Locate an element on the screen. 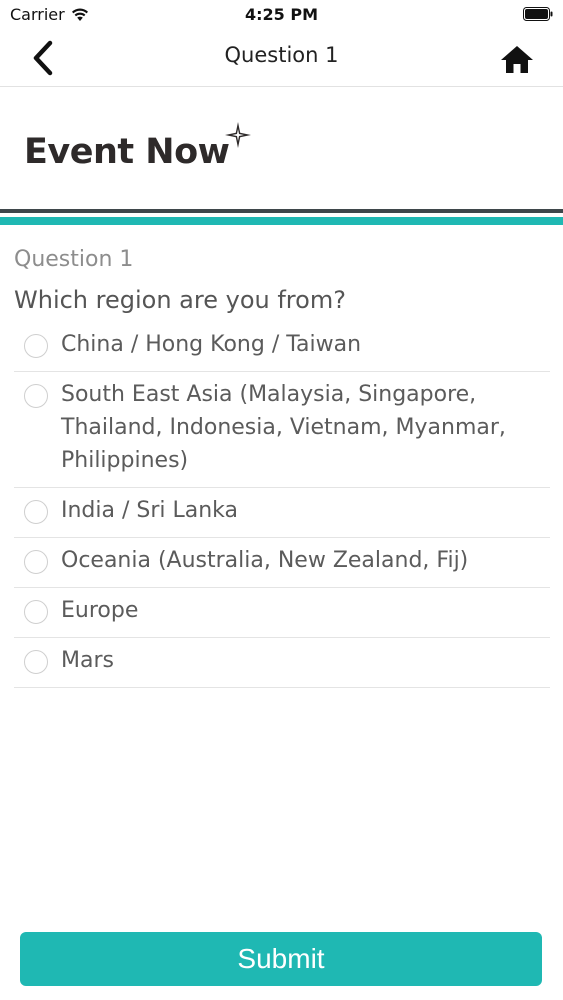 The image size is (563, 1000). question-text: Which region are you from? is located at coordinates (180, 300).